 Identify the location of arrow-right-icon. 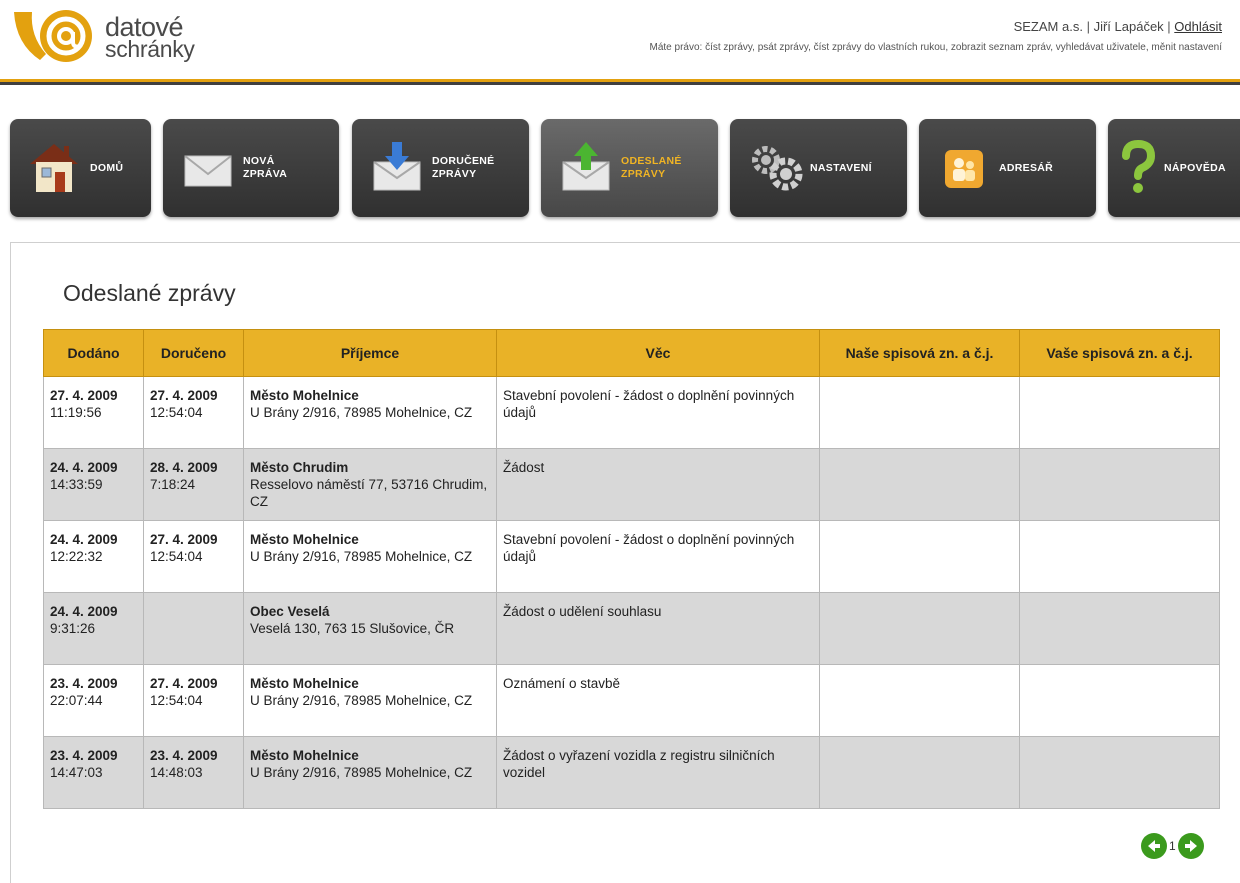
(1190, 846).